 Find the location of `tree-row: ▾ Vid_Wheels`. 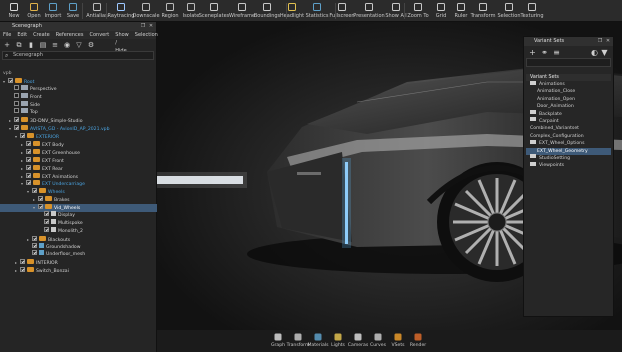

tree-row: ▾ Vid_Wheels is located at coordinates (78, 208).